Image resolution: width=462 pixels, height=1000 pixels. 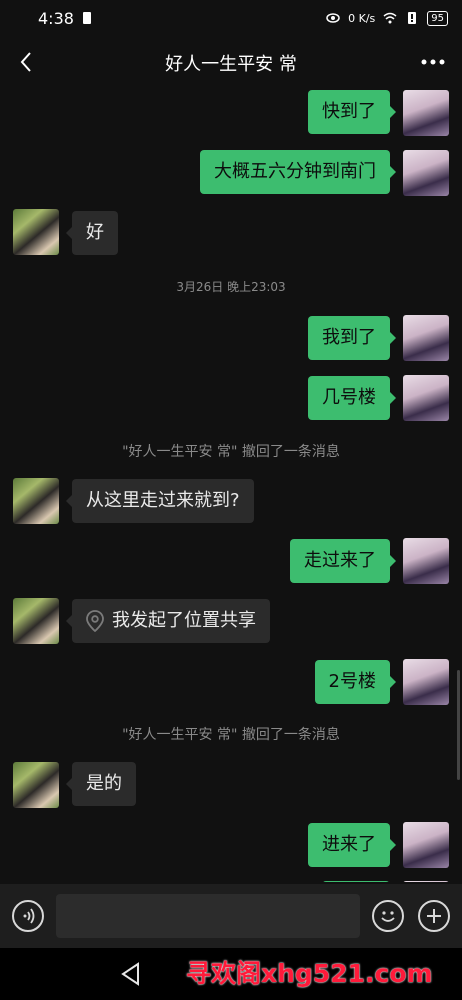 I want to click on timestamp: 3月26日 晚上23:03, so click(x=231, y=287).